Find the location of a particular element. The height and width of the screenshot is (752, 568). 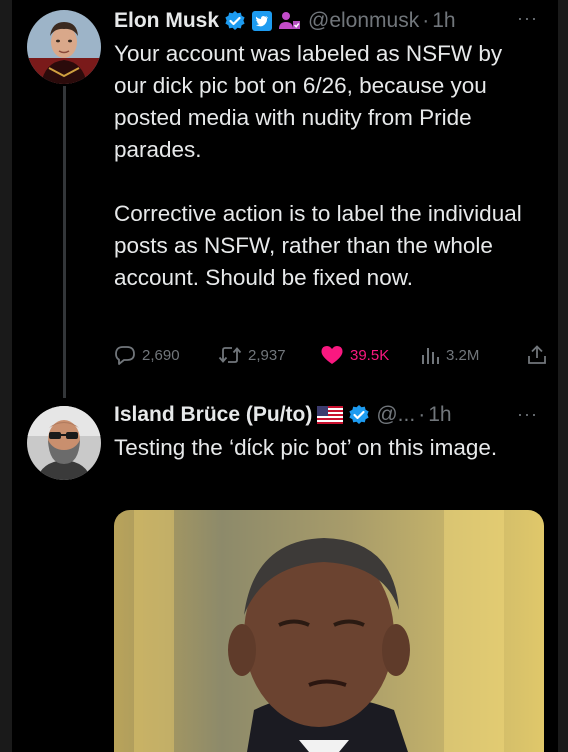

retweet-button: 2,937 is located at coordinates (252, 355).